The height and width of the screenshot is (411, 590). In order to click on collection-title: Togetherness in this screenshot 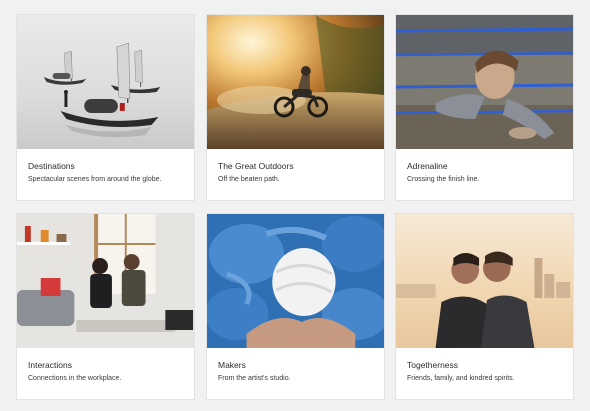, I will do `click(433, 365)`.